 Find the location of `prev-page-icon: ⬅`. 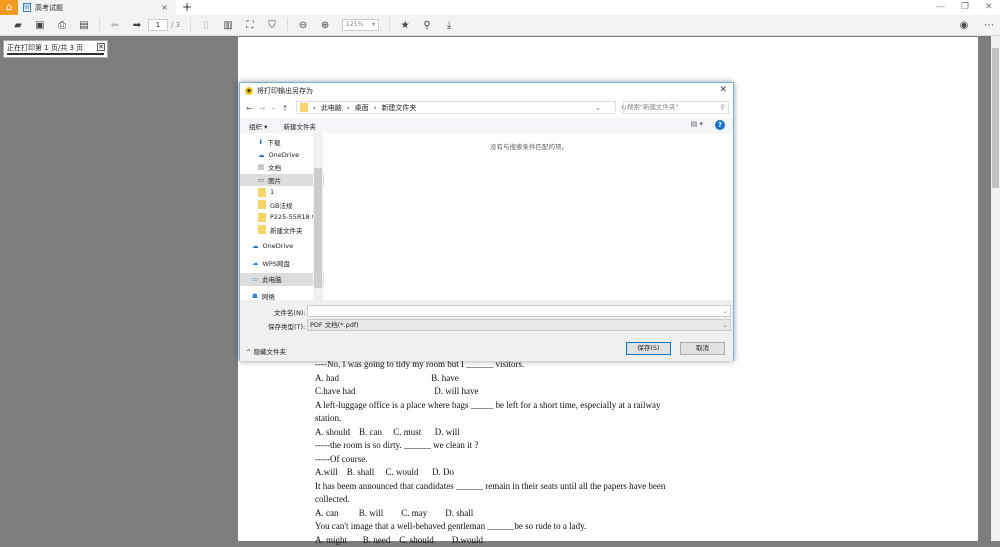

prev-page-icon: ⬅ is located at coordinates (115, 25).